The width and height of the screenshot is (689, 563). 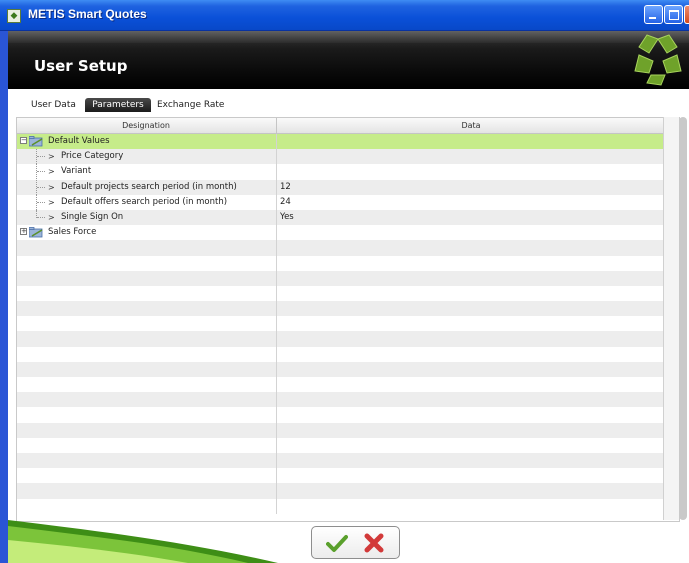 I want to click on collapse-icon: −, so click(x=23, y=140).